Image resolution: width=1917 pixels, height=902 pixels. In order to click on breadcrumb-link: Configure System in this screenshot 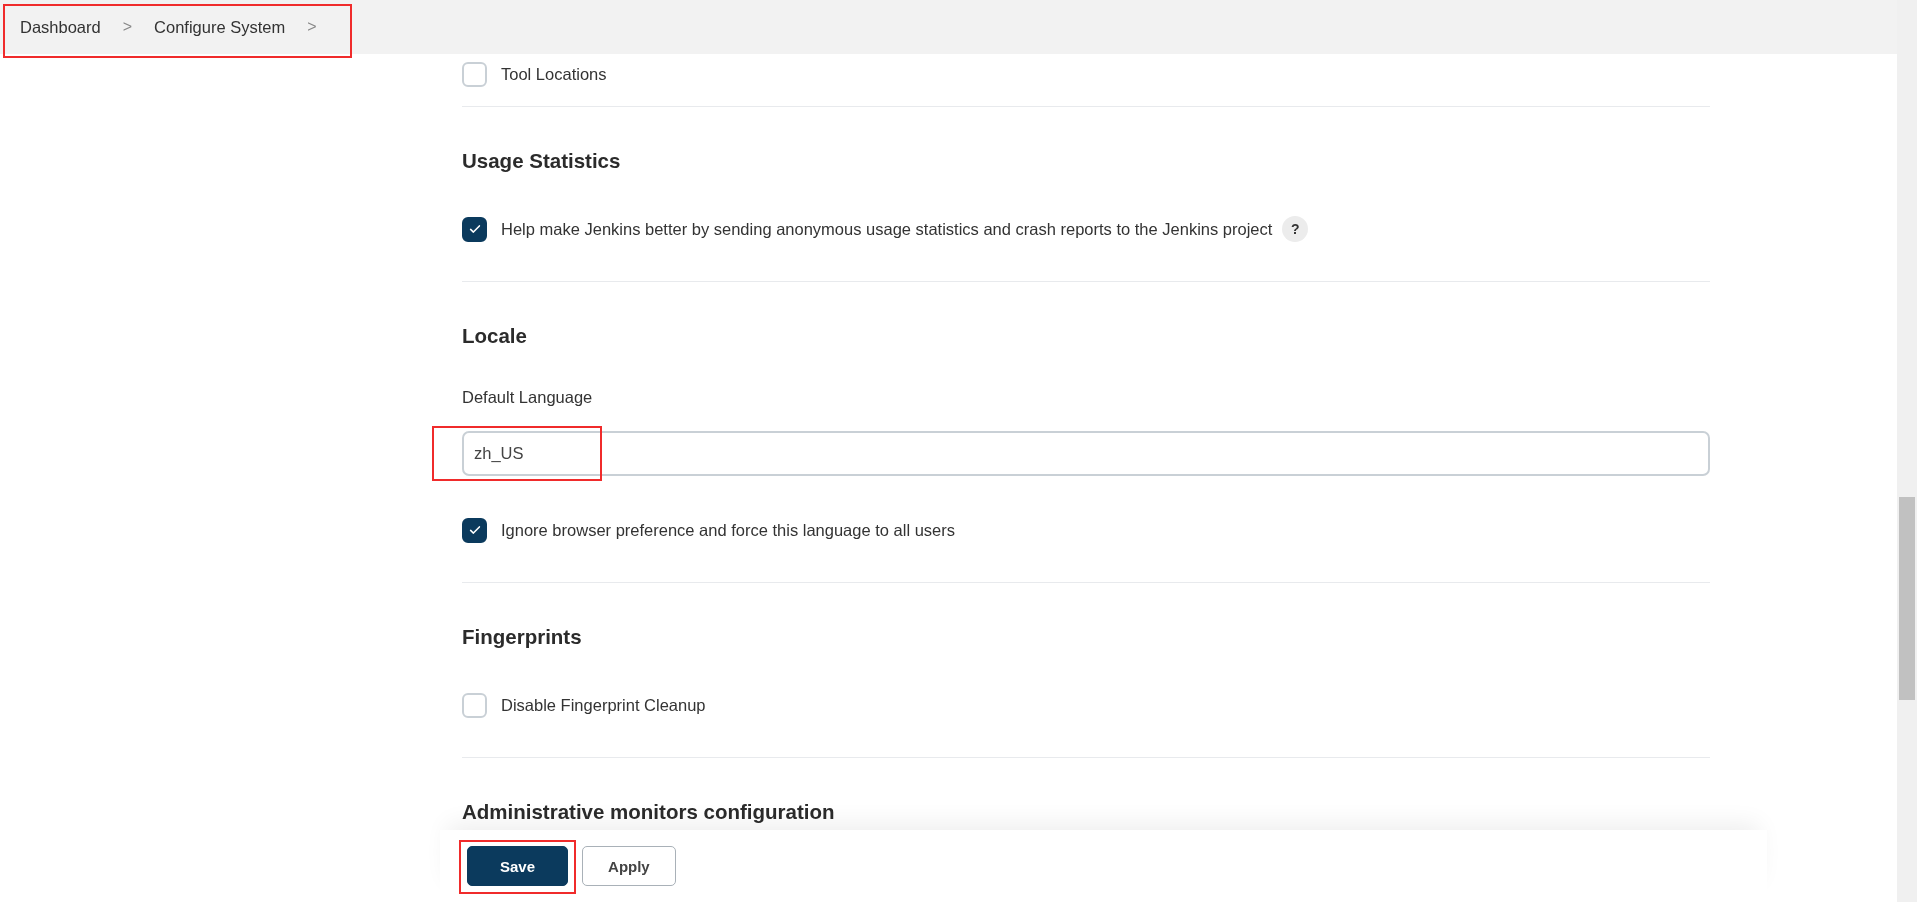, I will do `click(220, 27)`.